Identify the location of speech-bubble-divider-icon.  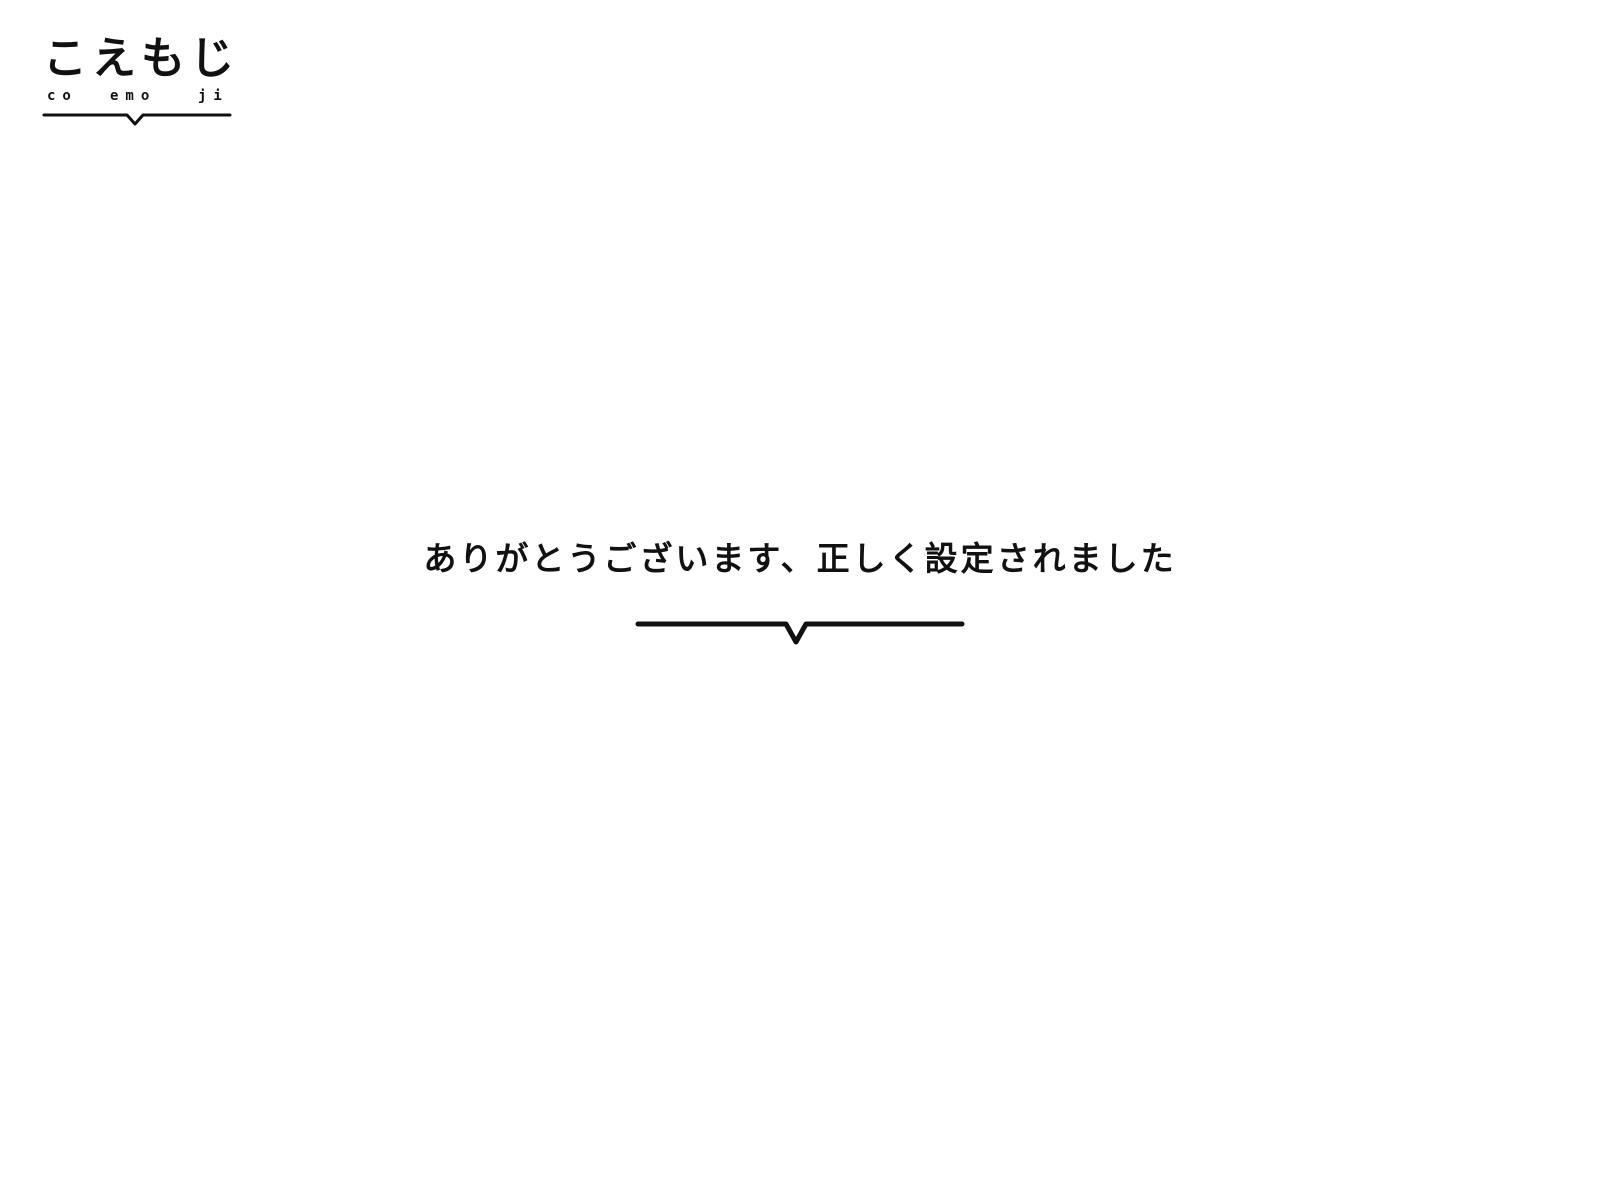
(800, 633).